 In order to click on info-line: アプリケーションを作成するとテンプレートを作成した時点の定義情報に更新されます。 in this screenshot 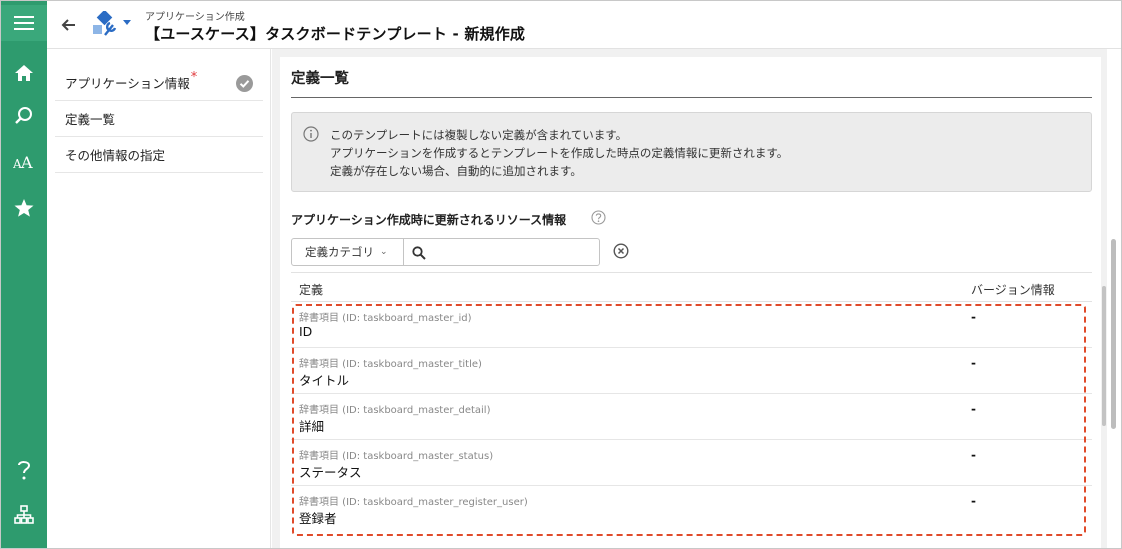, I will do `click(559, 153)`.